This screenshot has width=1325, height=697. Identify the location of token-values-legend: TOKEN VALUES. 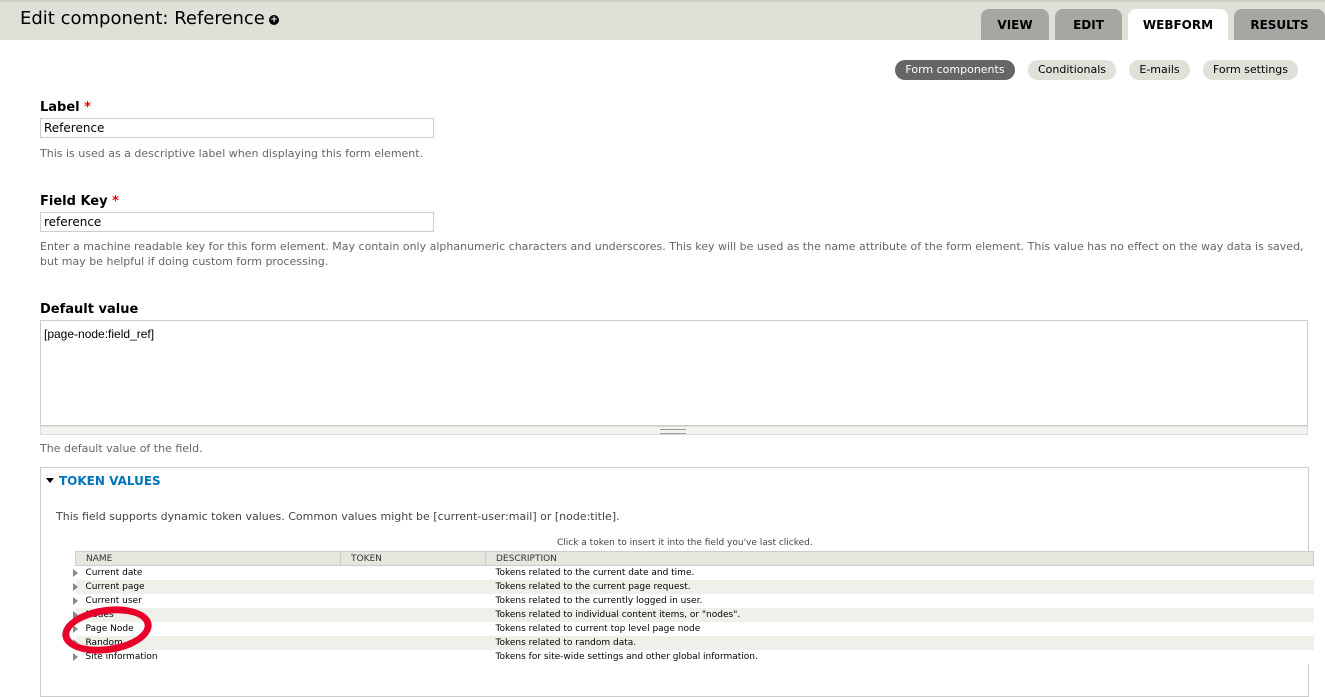
(110, 481).